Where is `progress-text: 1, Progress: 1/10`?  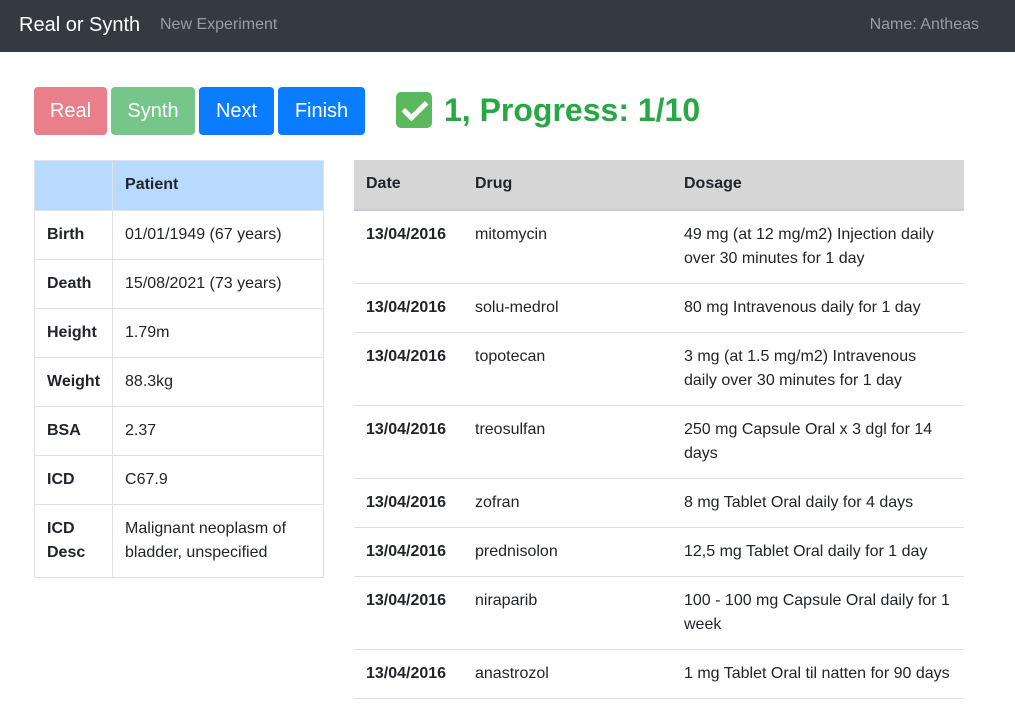
progress-text: 1, Progress: 1/10 is located at coordinates (572, 109).